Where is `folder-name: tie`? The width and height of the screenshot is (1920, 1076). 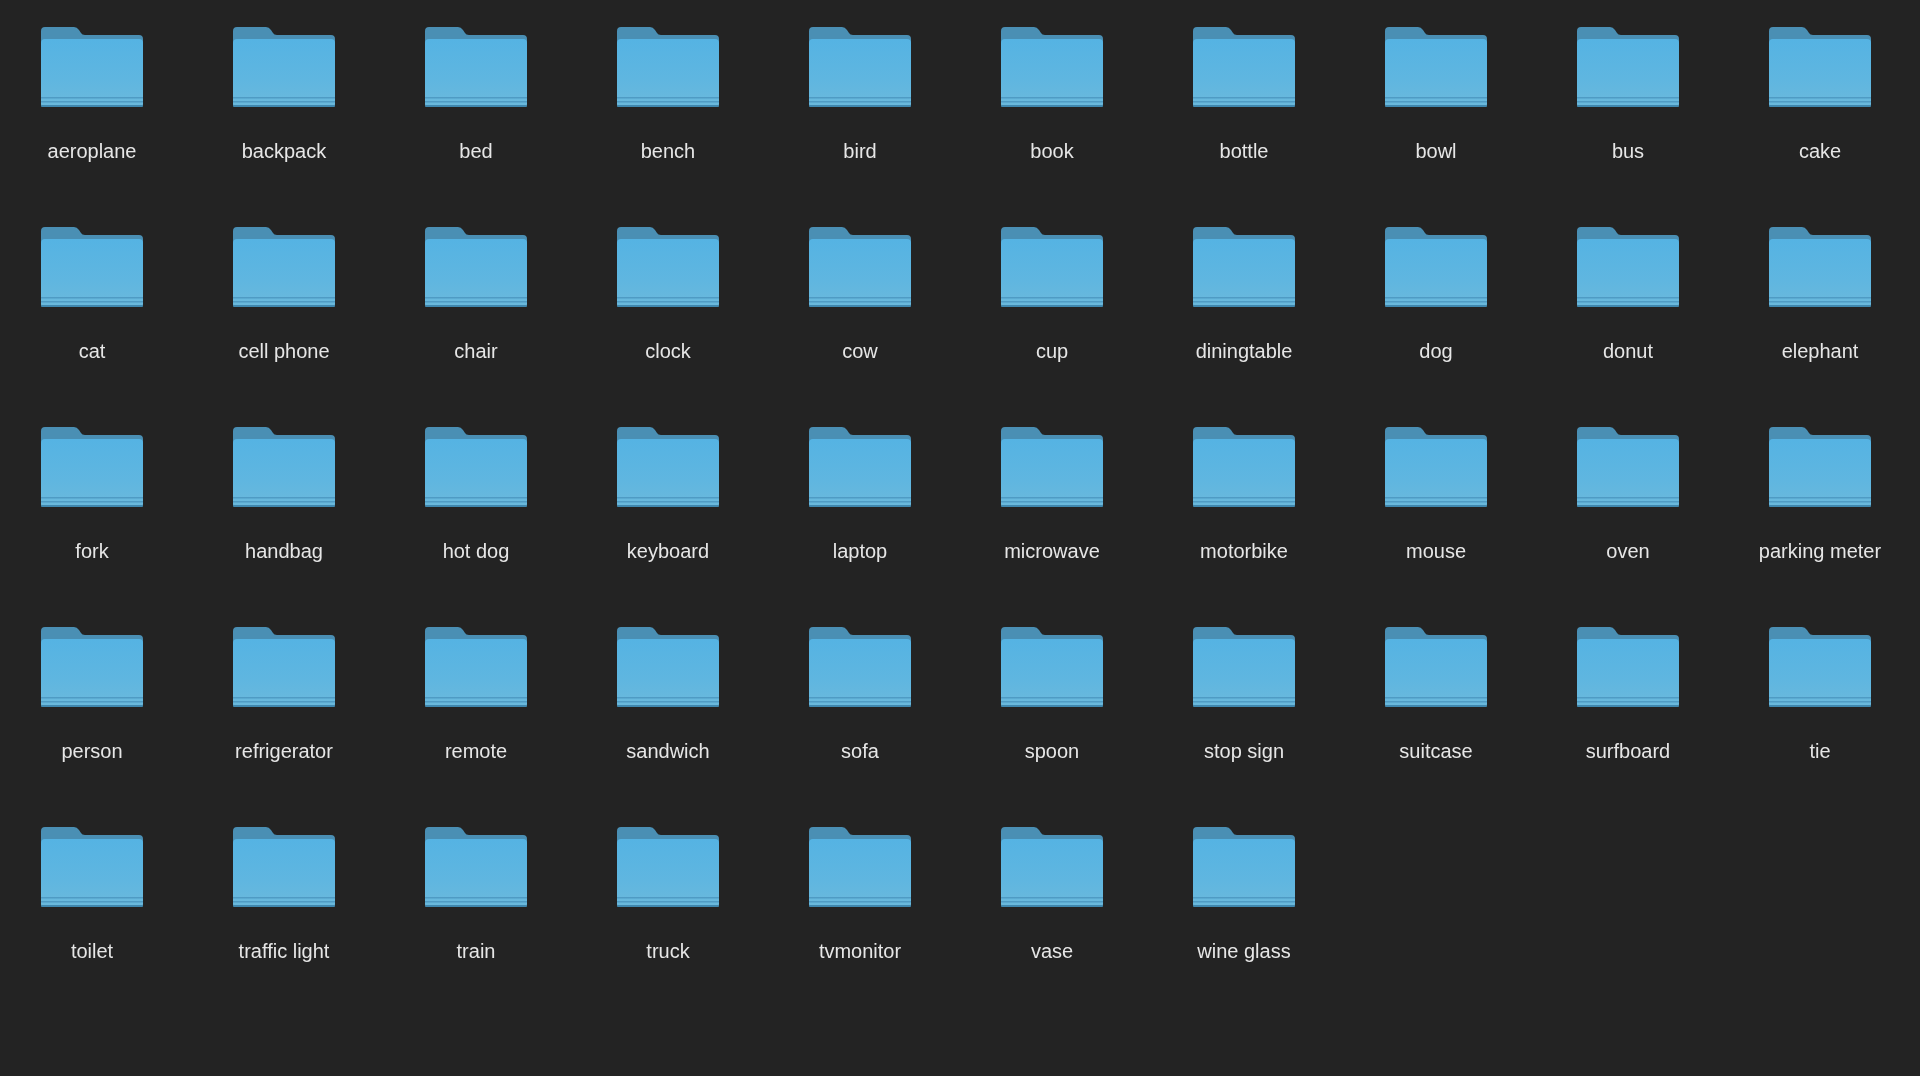
folder-name: tie is located at coordinates (1820, 751).